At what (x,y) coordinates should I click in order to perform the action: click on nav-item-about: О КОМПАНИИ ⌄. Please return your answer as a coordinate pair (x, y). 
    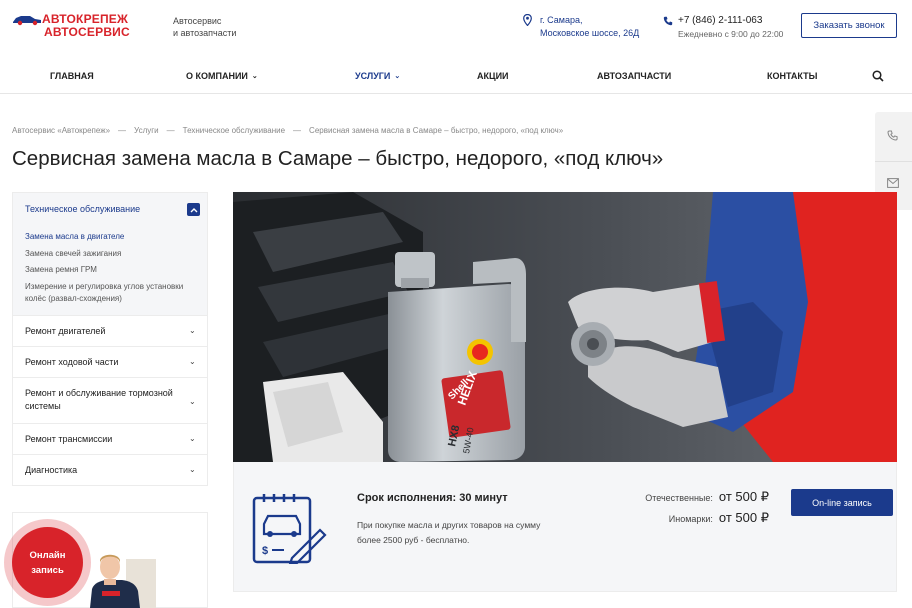
    Looking at the image, I should click on (222, 76).